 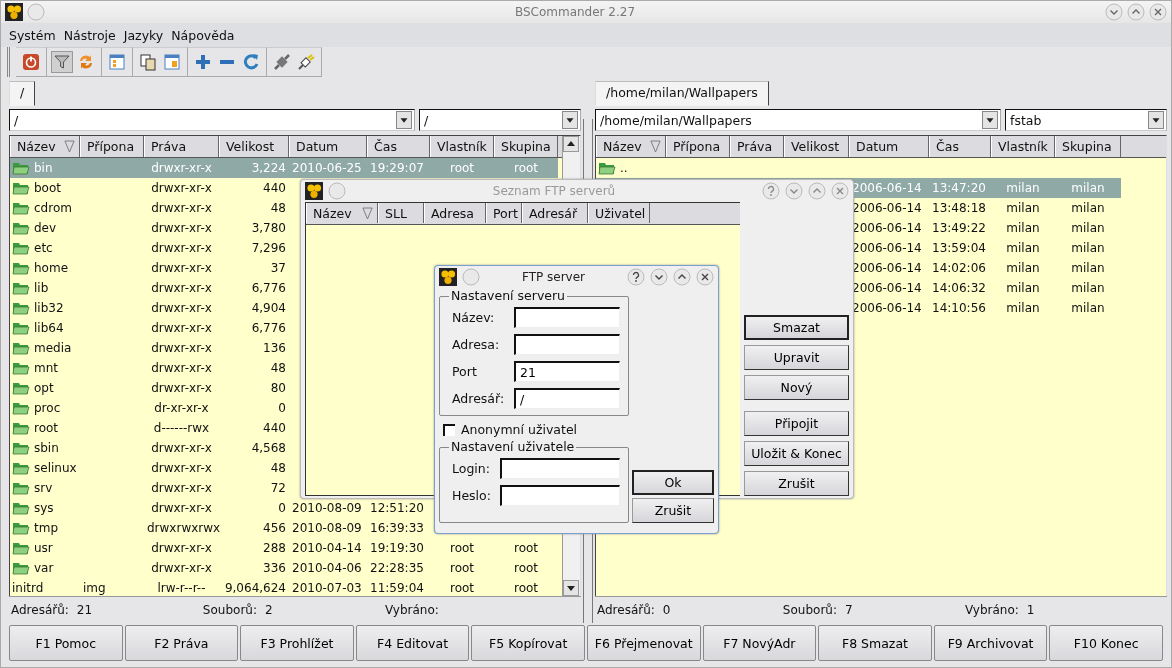 What do you see at coordinates (472, 495) in the screenshot?
I see `field-label: Heslo:` at bounding box center [472, 495].